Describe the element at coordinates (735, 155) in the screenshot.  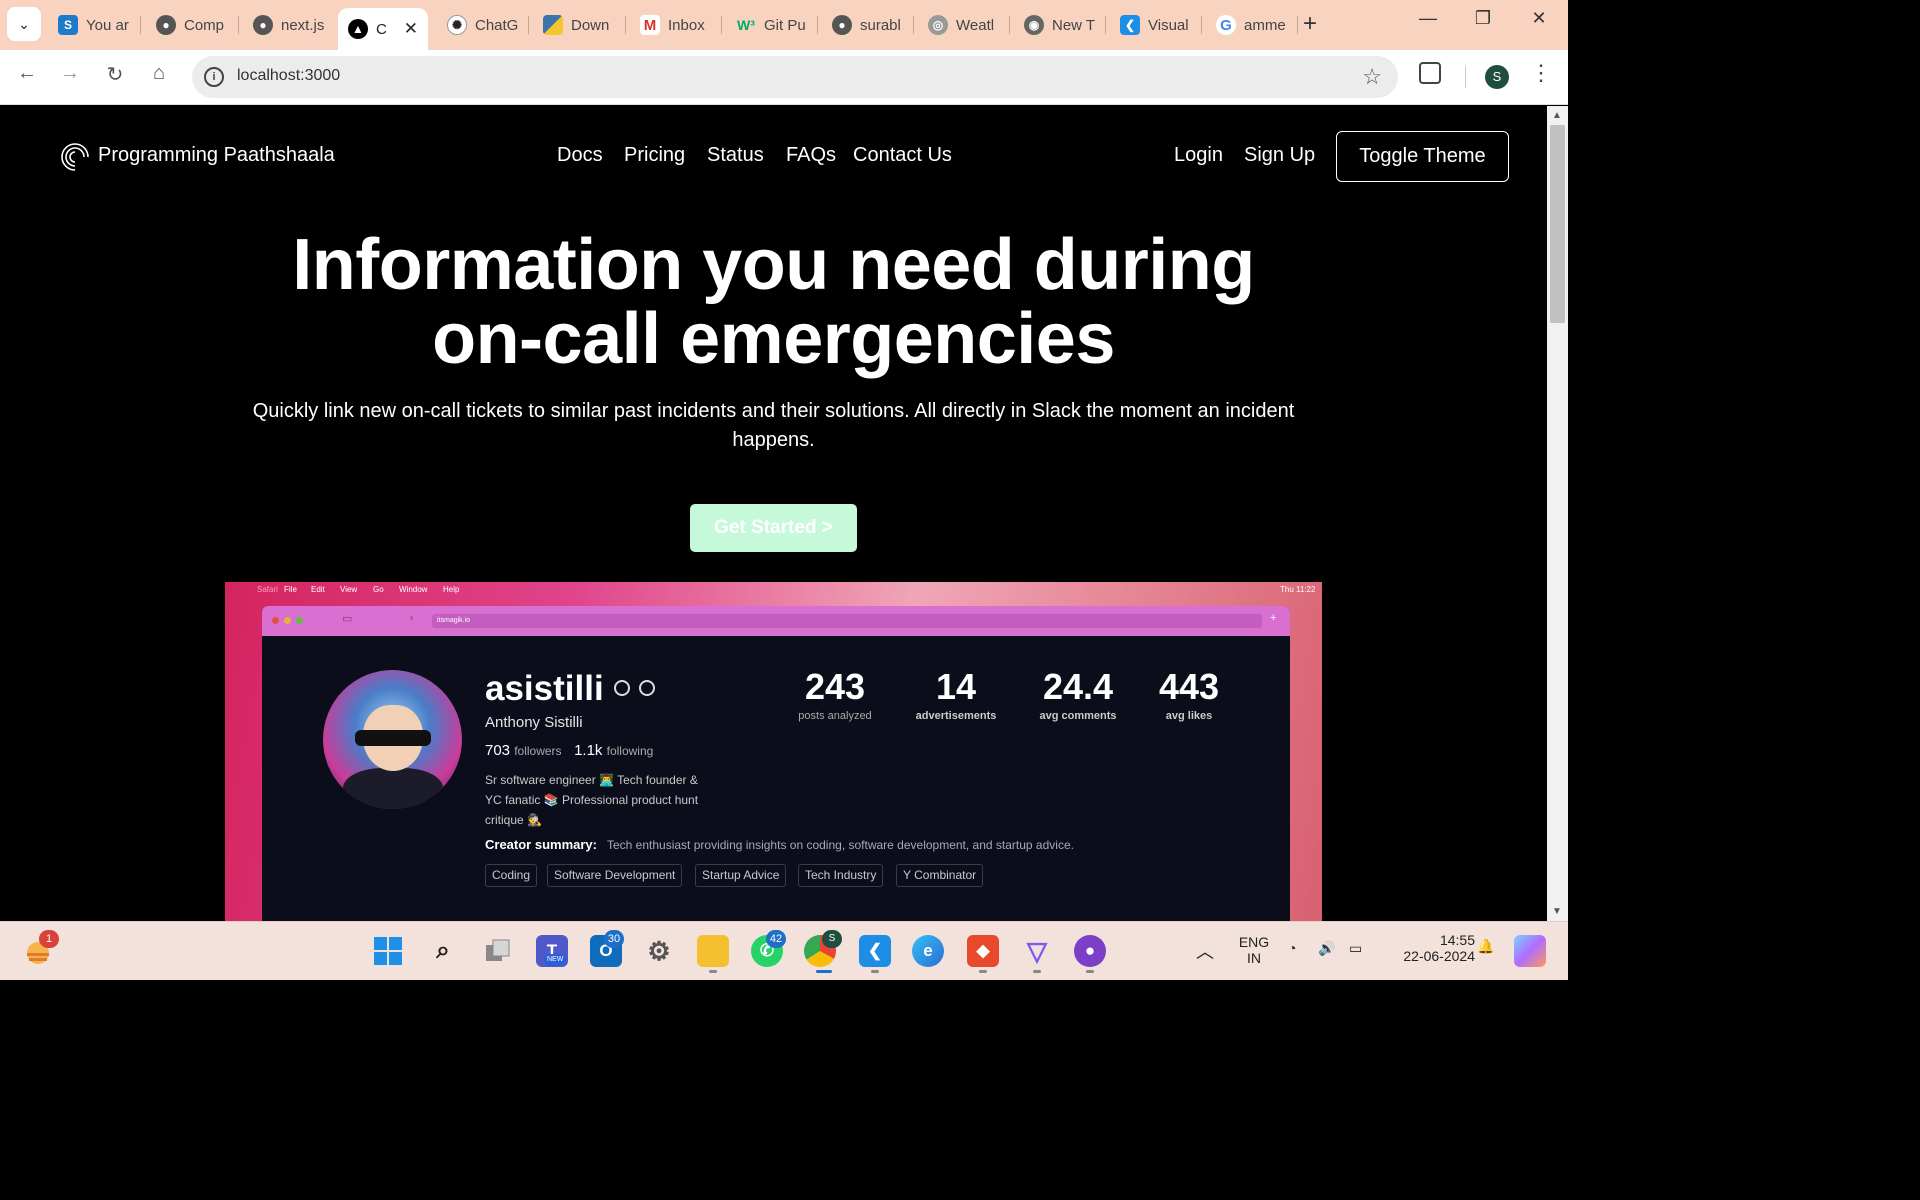
I see `nav-status: Status` at that location.